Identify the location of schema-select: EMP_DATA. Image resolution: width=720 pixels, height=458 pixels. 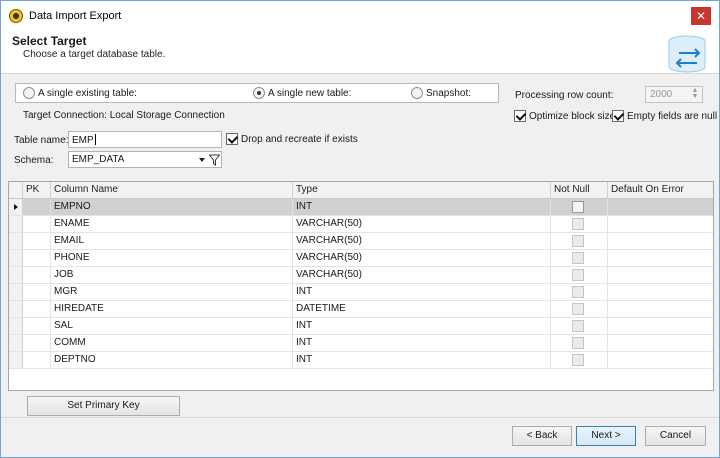
(145, 159).